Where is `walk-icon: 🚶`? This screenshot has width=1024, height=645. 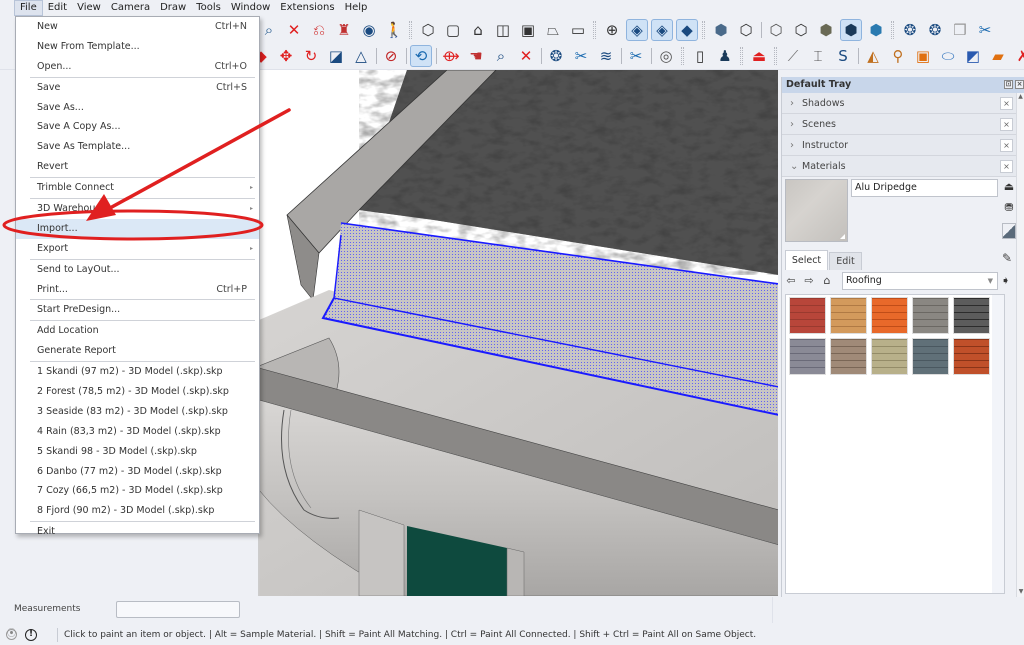
walk-icon: 🚶 is located at coordinates (394, 30).